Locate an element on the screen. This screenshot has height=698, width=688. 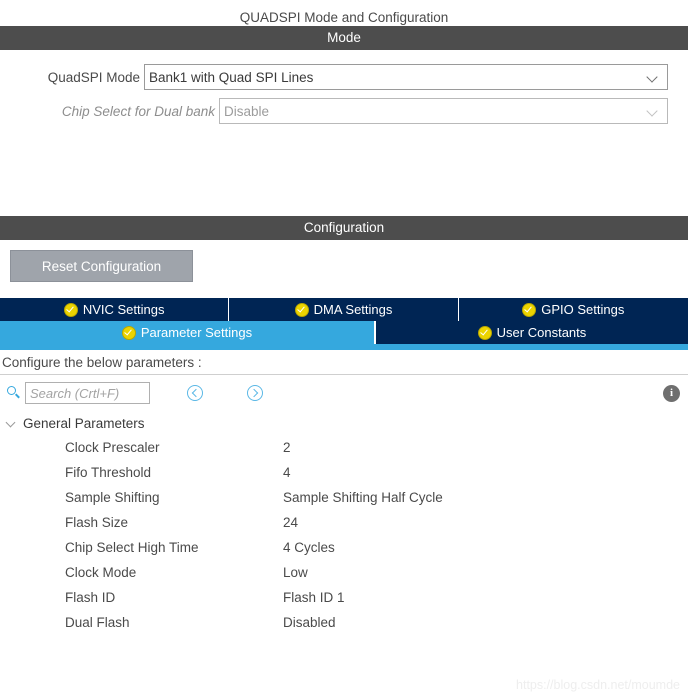
chip-select-dual-bank-select: Disable is located at coordinates (443, 111).